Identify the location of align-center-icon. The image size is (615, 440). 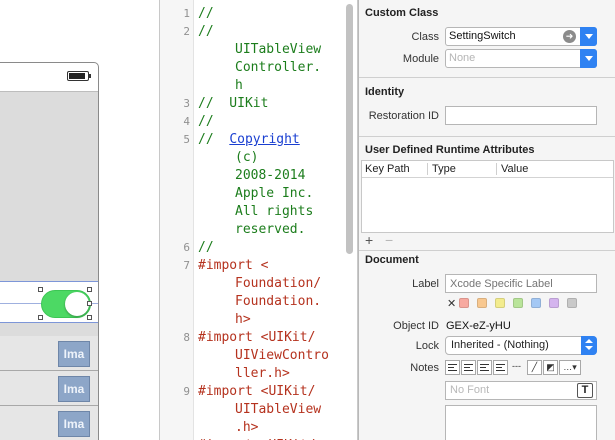
(468, 367).